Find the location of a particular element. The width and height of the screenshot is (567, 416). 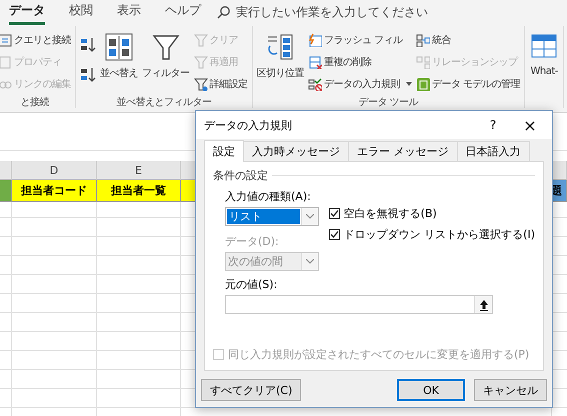

dialog-button: すべてクリア(C) is located at coordinates (251, 390).